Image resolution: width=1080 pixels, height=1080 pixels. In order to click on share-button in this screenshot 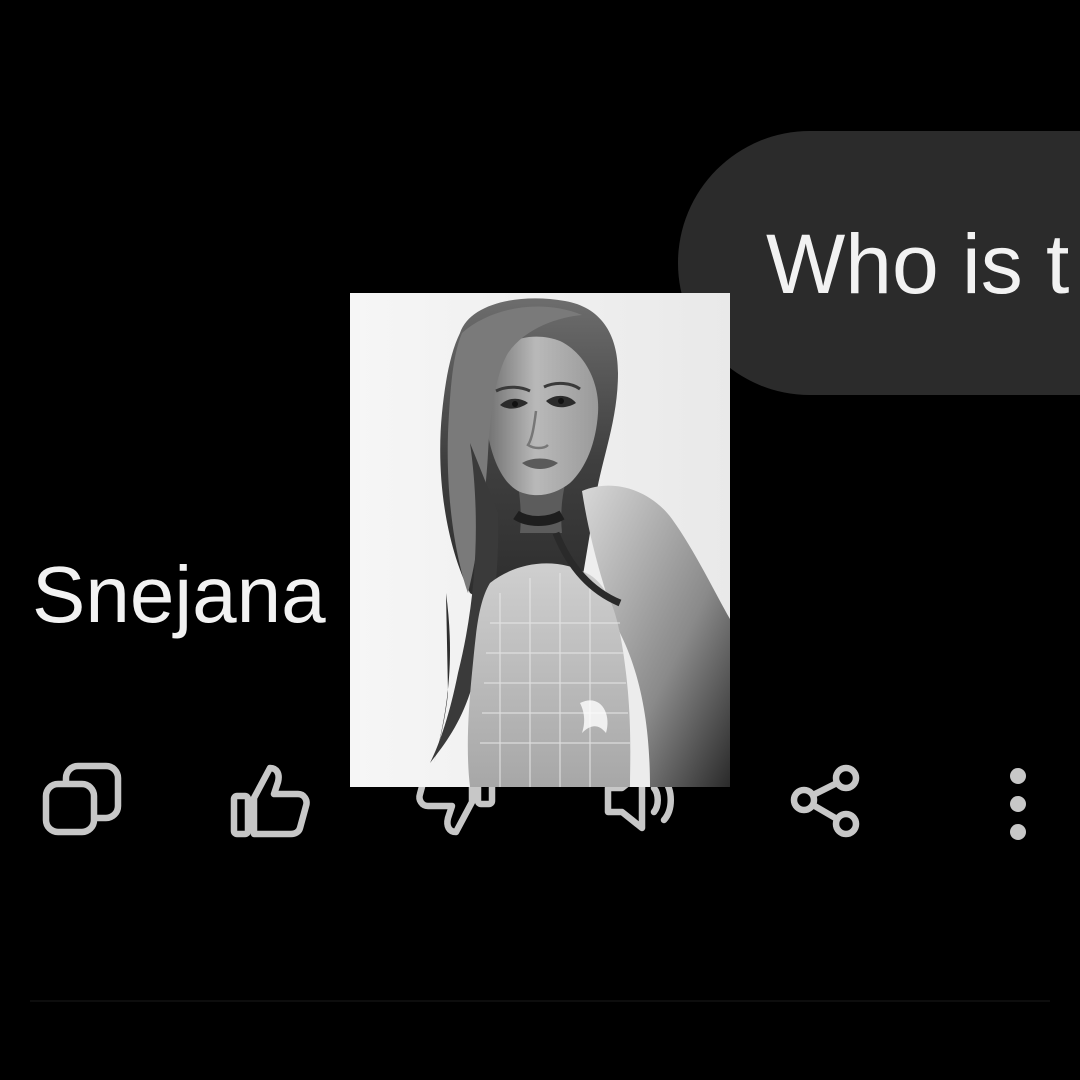, I will do `click(826, 800)`.